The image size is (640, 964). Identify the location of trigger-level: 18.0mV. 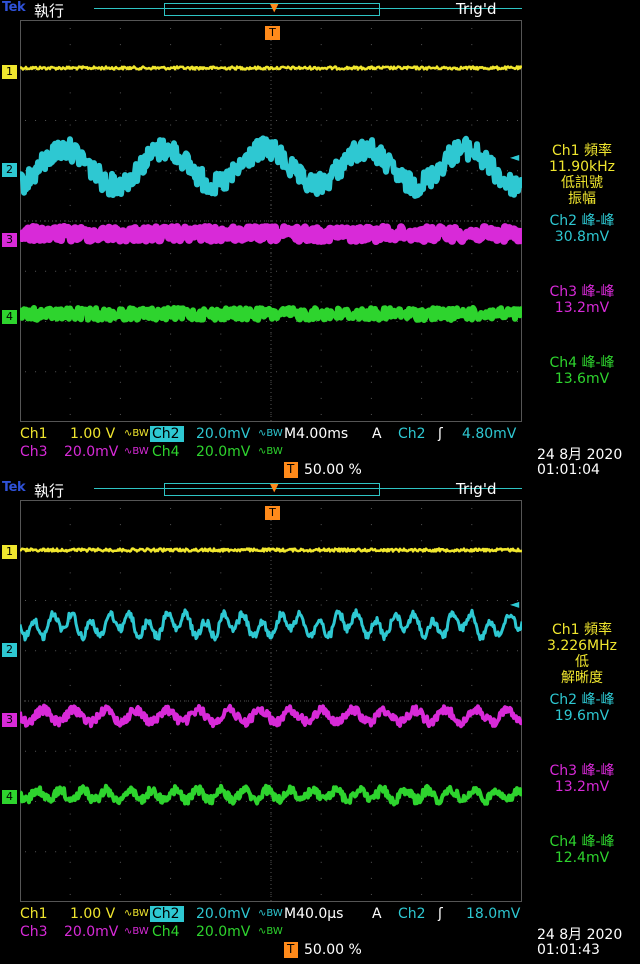
(493, 914).